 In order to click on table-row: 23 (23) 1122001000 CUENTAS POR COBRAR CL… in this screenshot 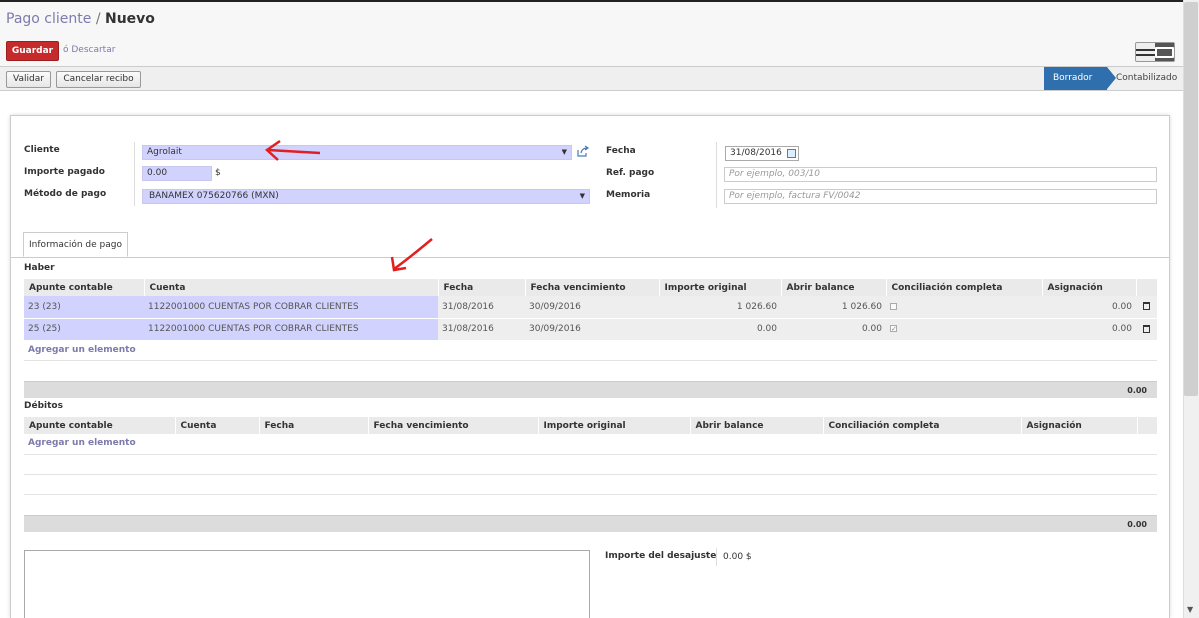, I will do `click(590, 307)`.